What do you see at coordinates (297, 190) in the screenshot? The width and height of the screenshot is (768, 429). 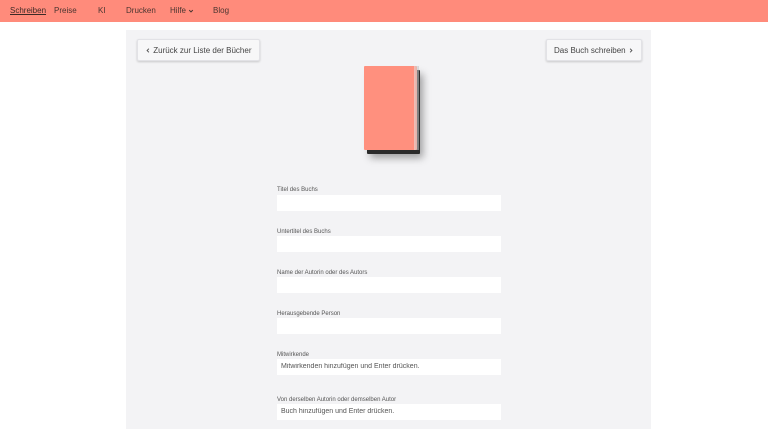 I see `title-label: Titel des Buchs` at bounding box center [297, 190].